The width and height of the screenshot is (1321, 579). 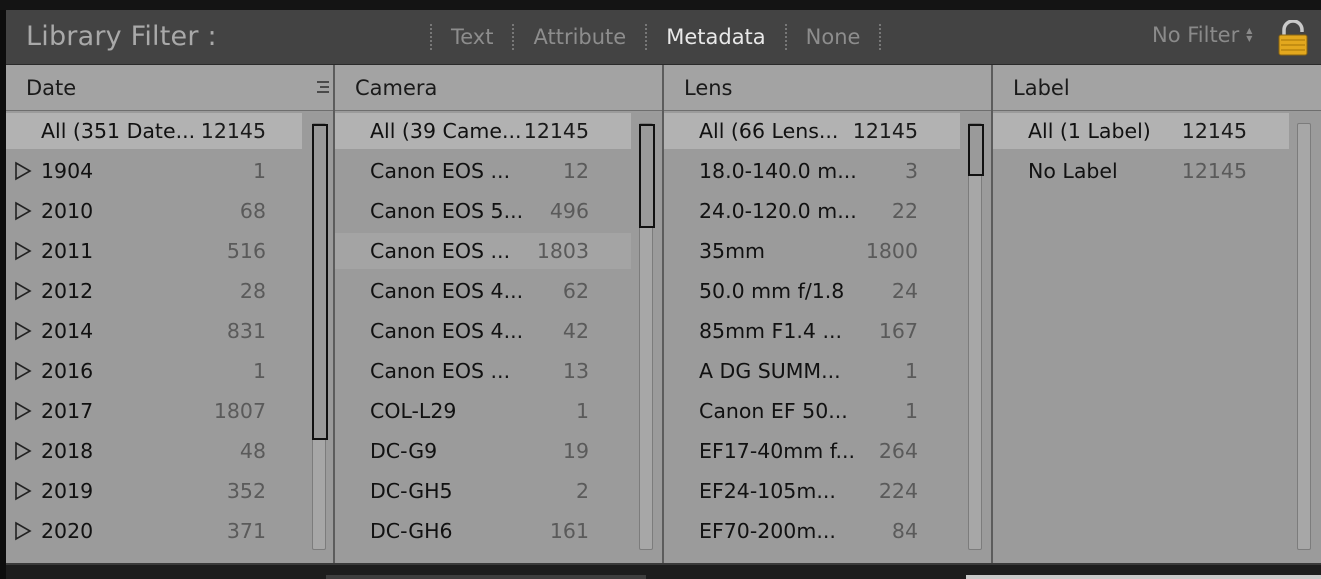 What do you see at coordinates (812, 291) in the screenshot?
I see `list-item: 50.0 mm f/1.8 24` at bounding box center [812, 291].